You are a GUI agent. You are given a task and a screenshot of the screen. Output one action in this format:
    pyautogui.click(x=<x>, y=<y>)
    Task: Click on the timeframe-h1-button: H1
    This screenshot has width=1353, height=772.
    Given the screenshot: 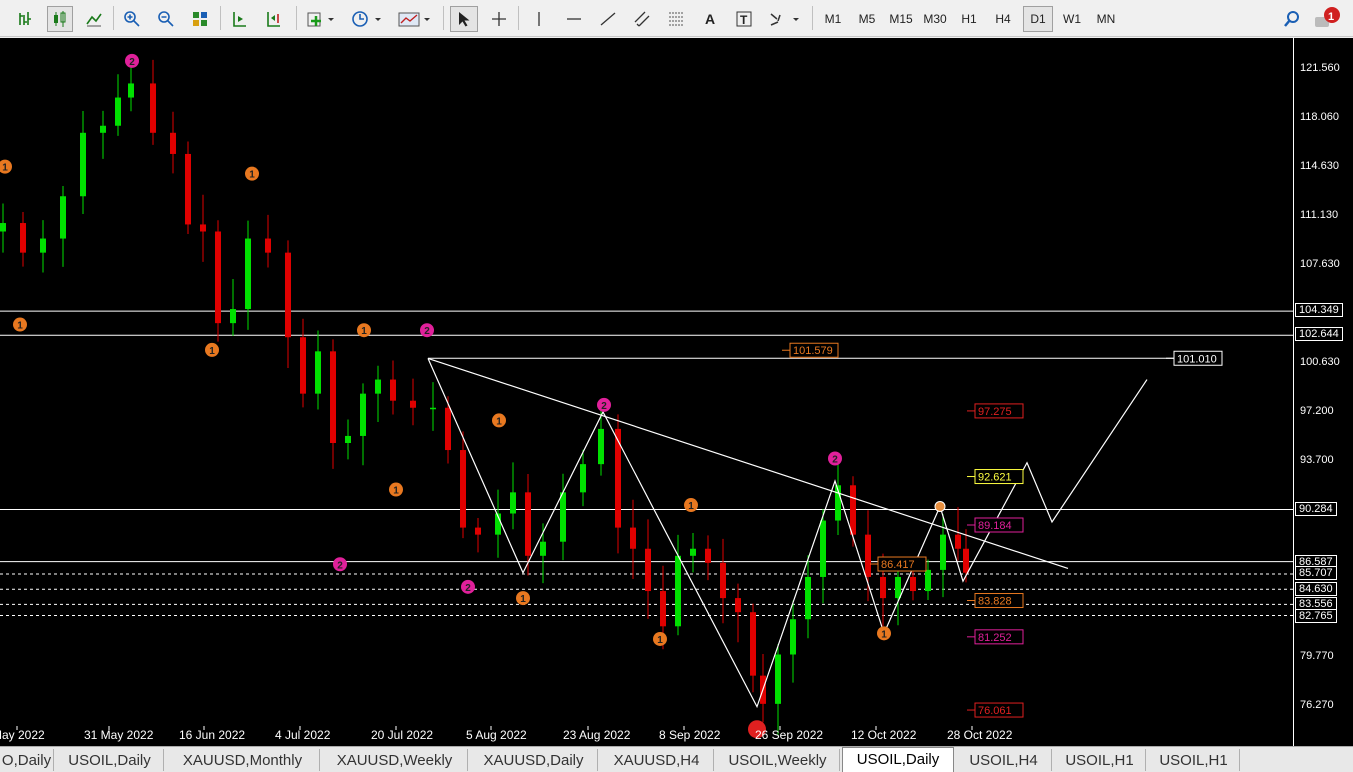 What is the action you would take?
    pyautogui.click(x=969, y=19)
    